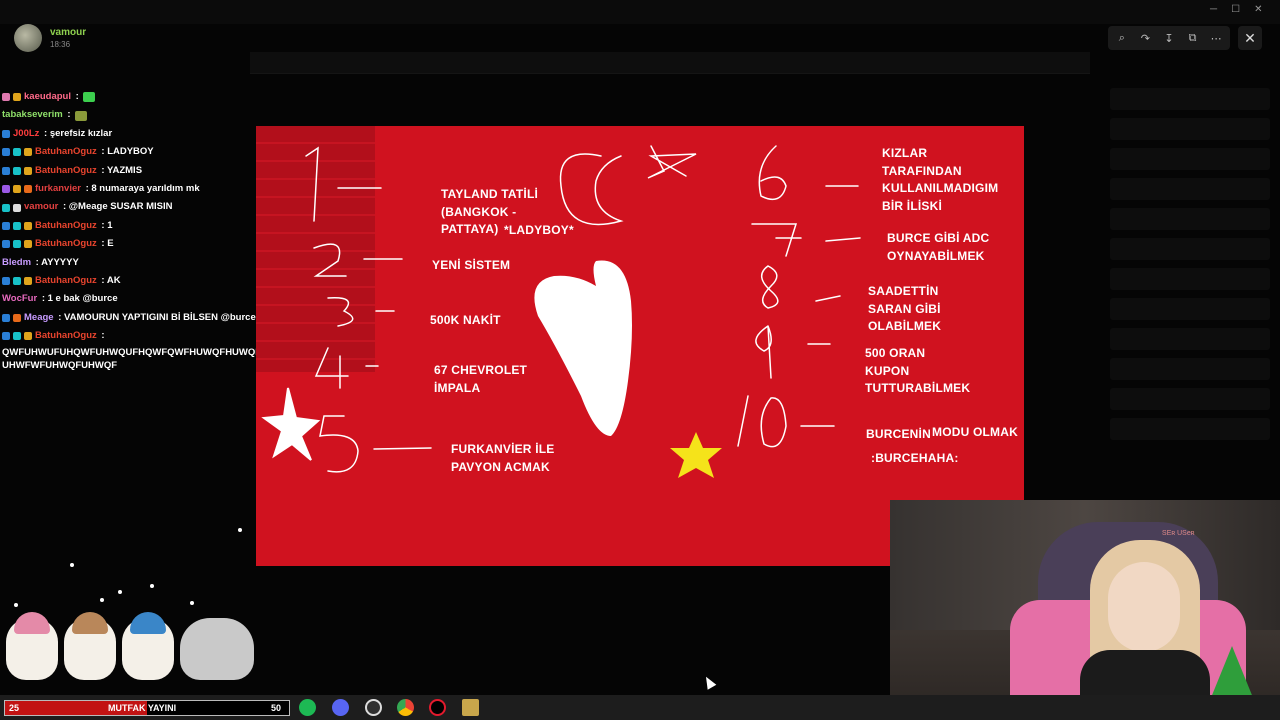 The width and height of the screenshot is (1280, 720). I want to click on open-icon: ⧉, so click(1193, 38).